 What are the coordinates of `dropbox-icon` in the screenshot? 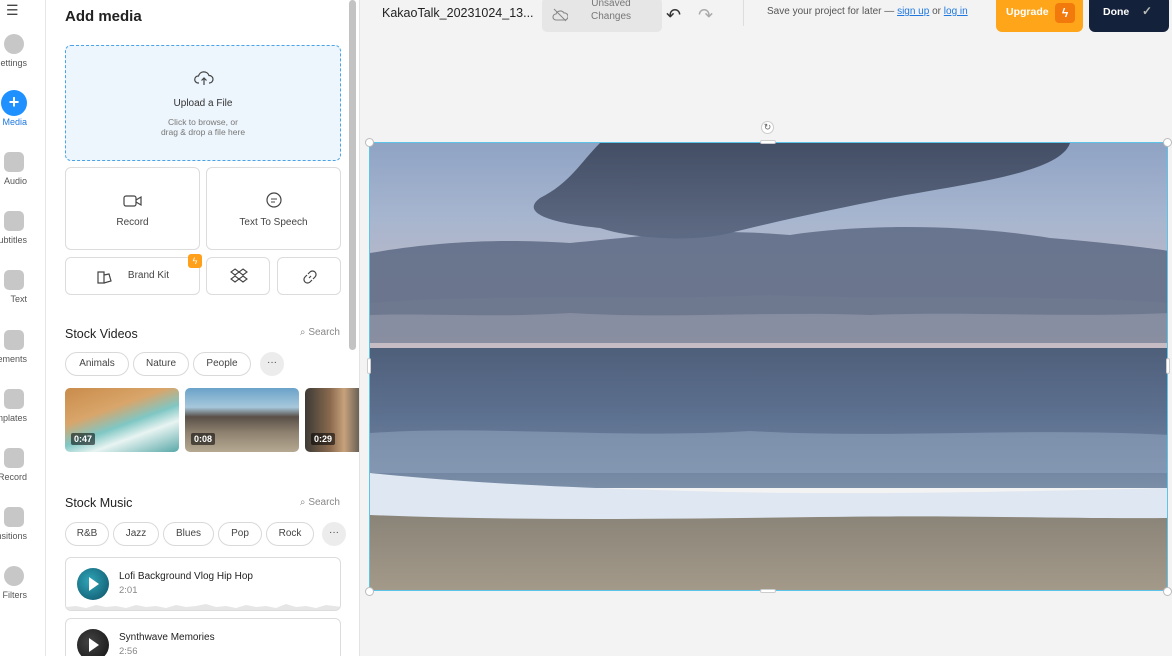 It's located at (239, 275).